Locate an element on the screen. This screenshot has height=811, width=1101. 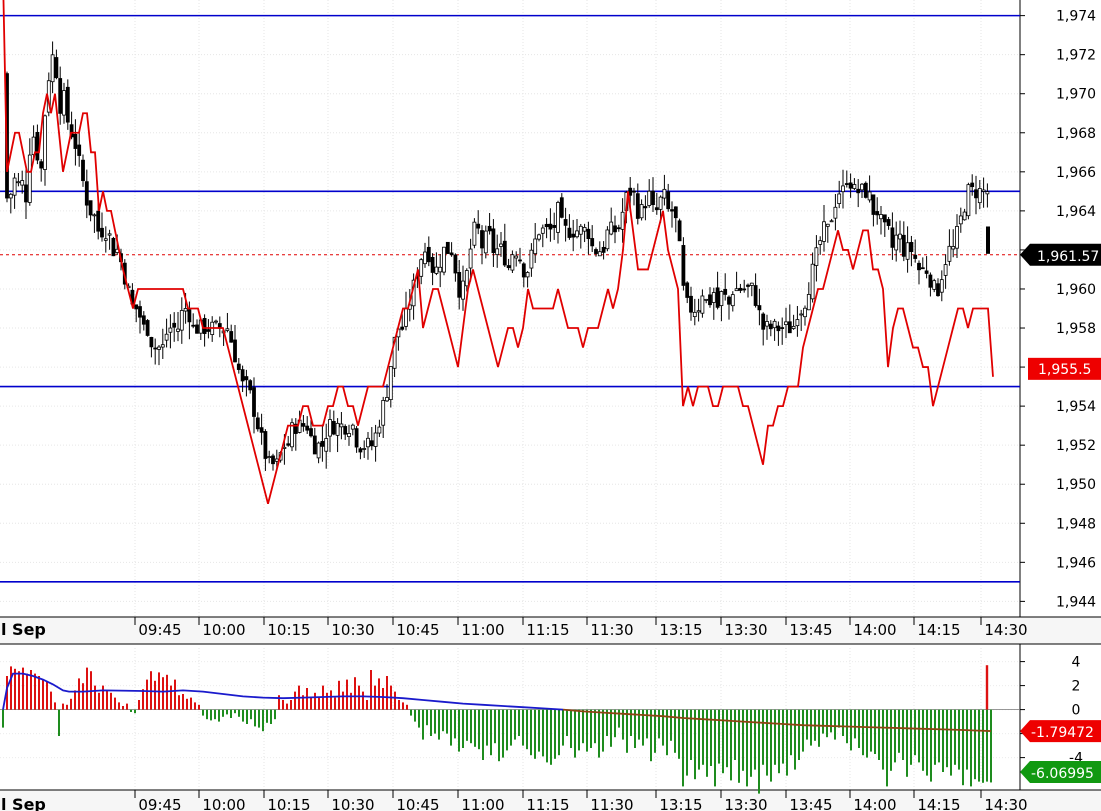
price-y-tick-label: 1,950 is located at coordinates (1076, 485).